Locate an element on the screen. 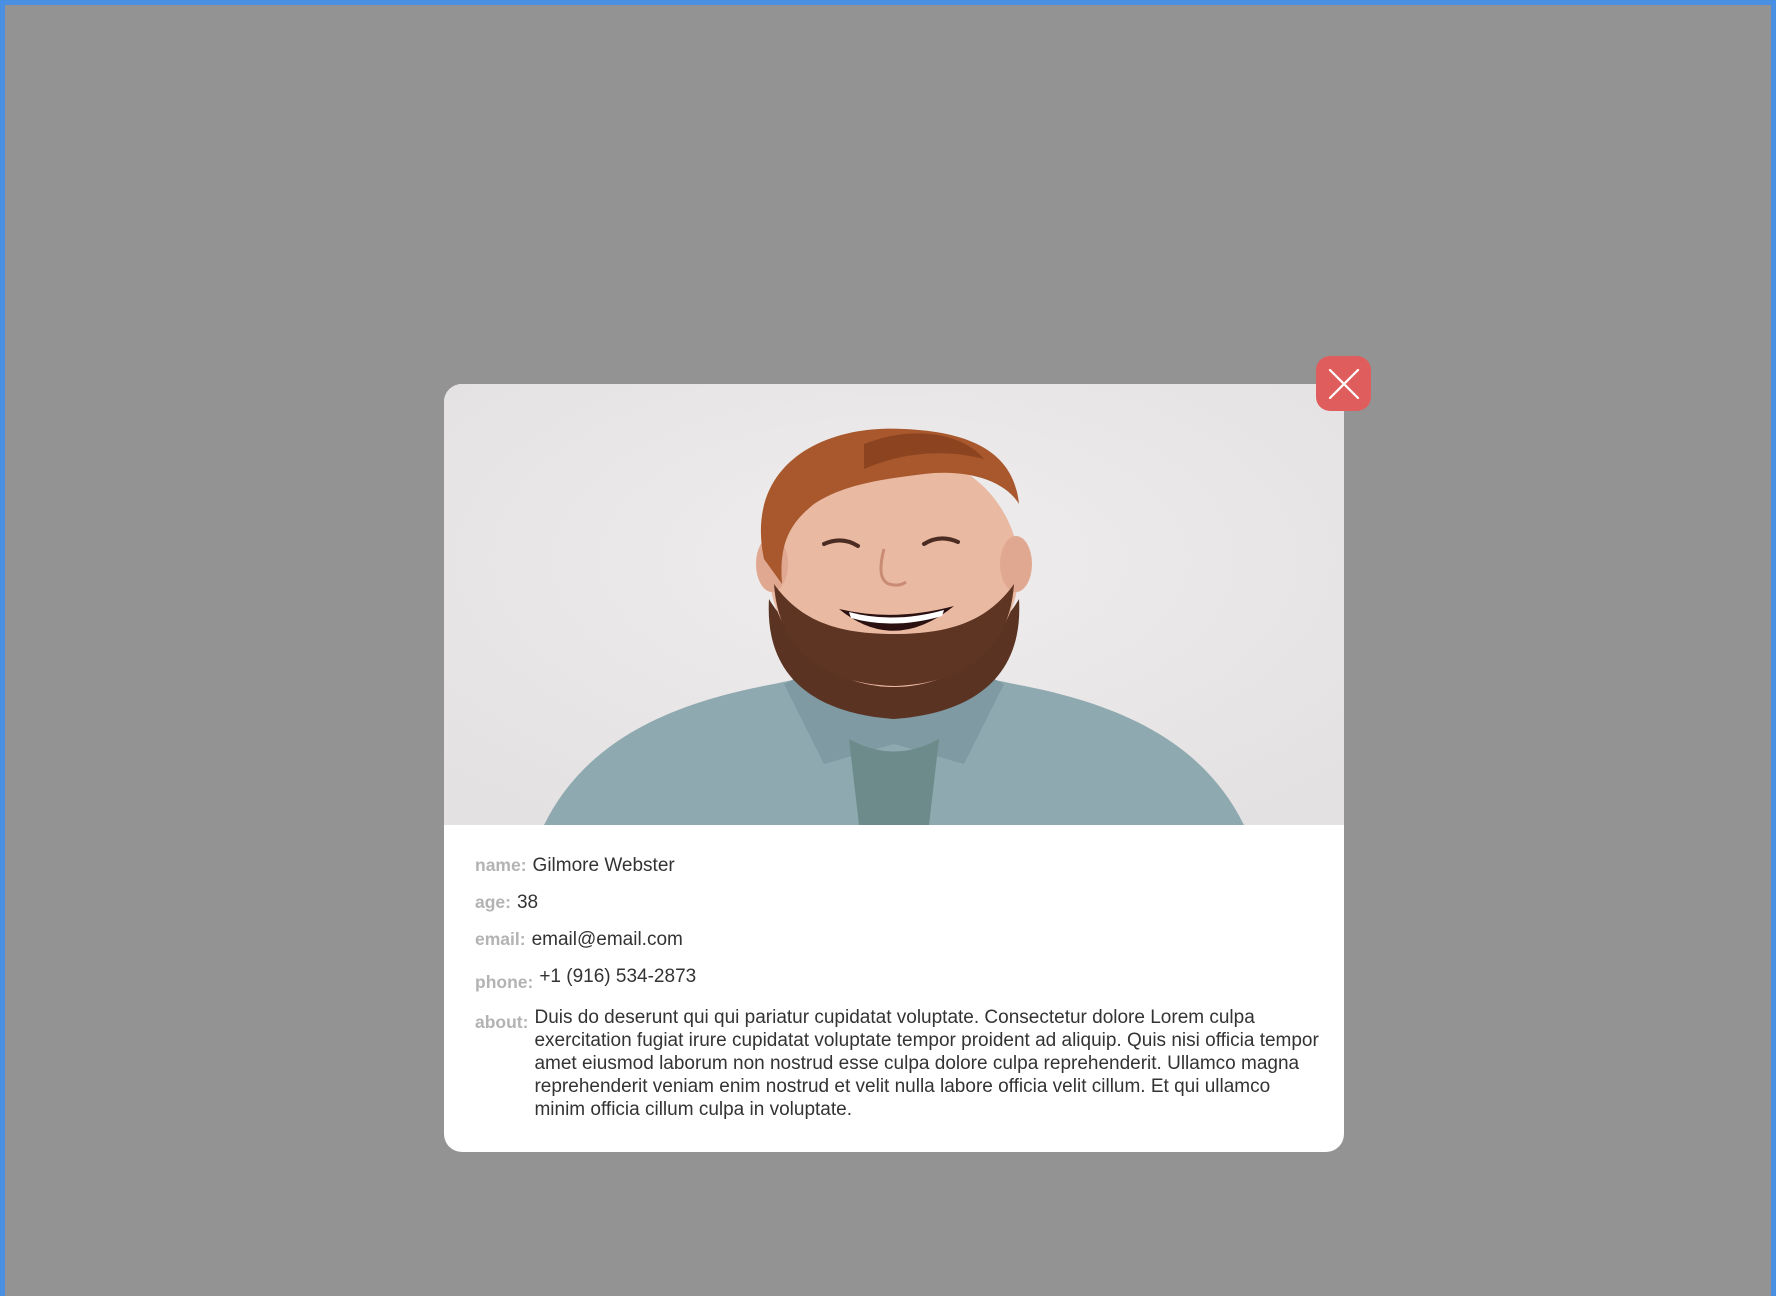  close-button is located at coordinates (1343, 383).